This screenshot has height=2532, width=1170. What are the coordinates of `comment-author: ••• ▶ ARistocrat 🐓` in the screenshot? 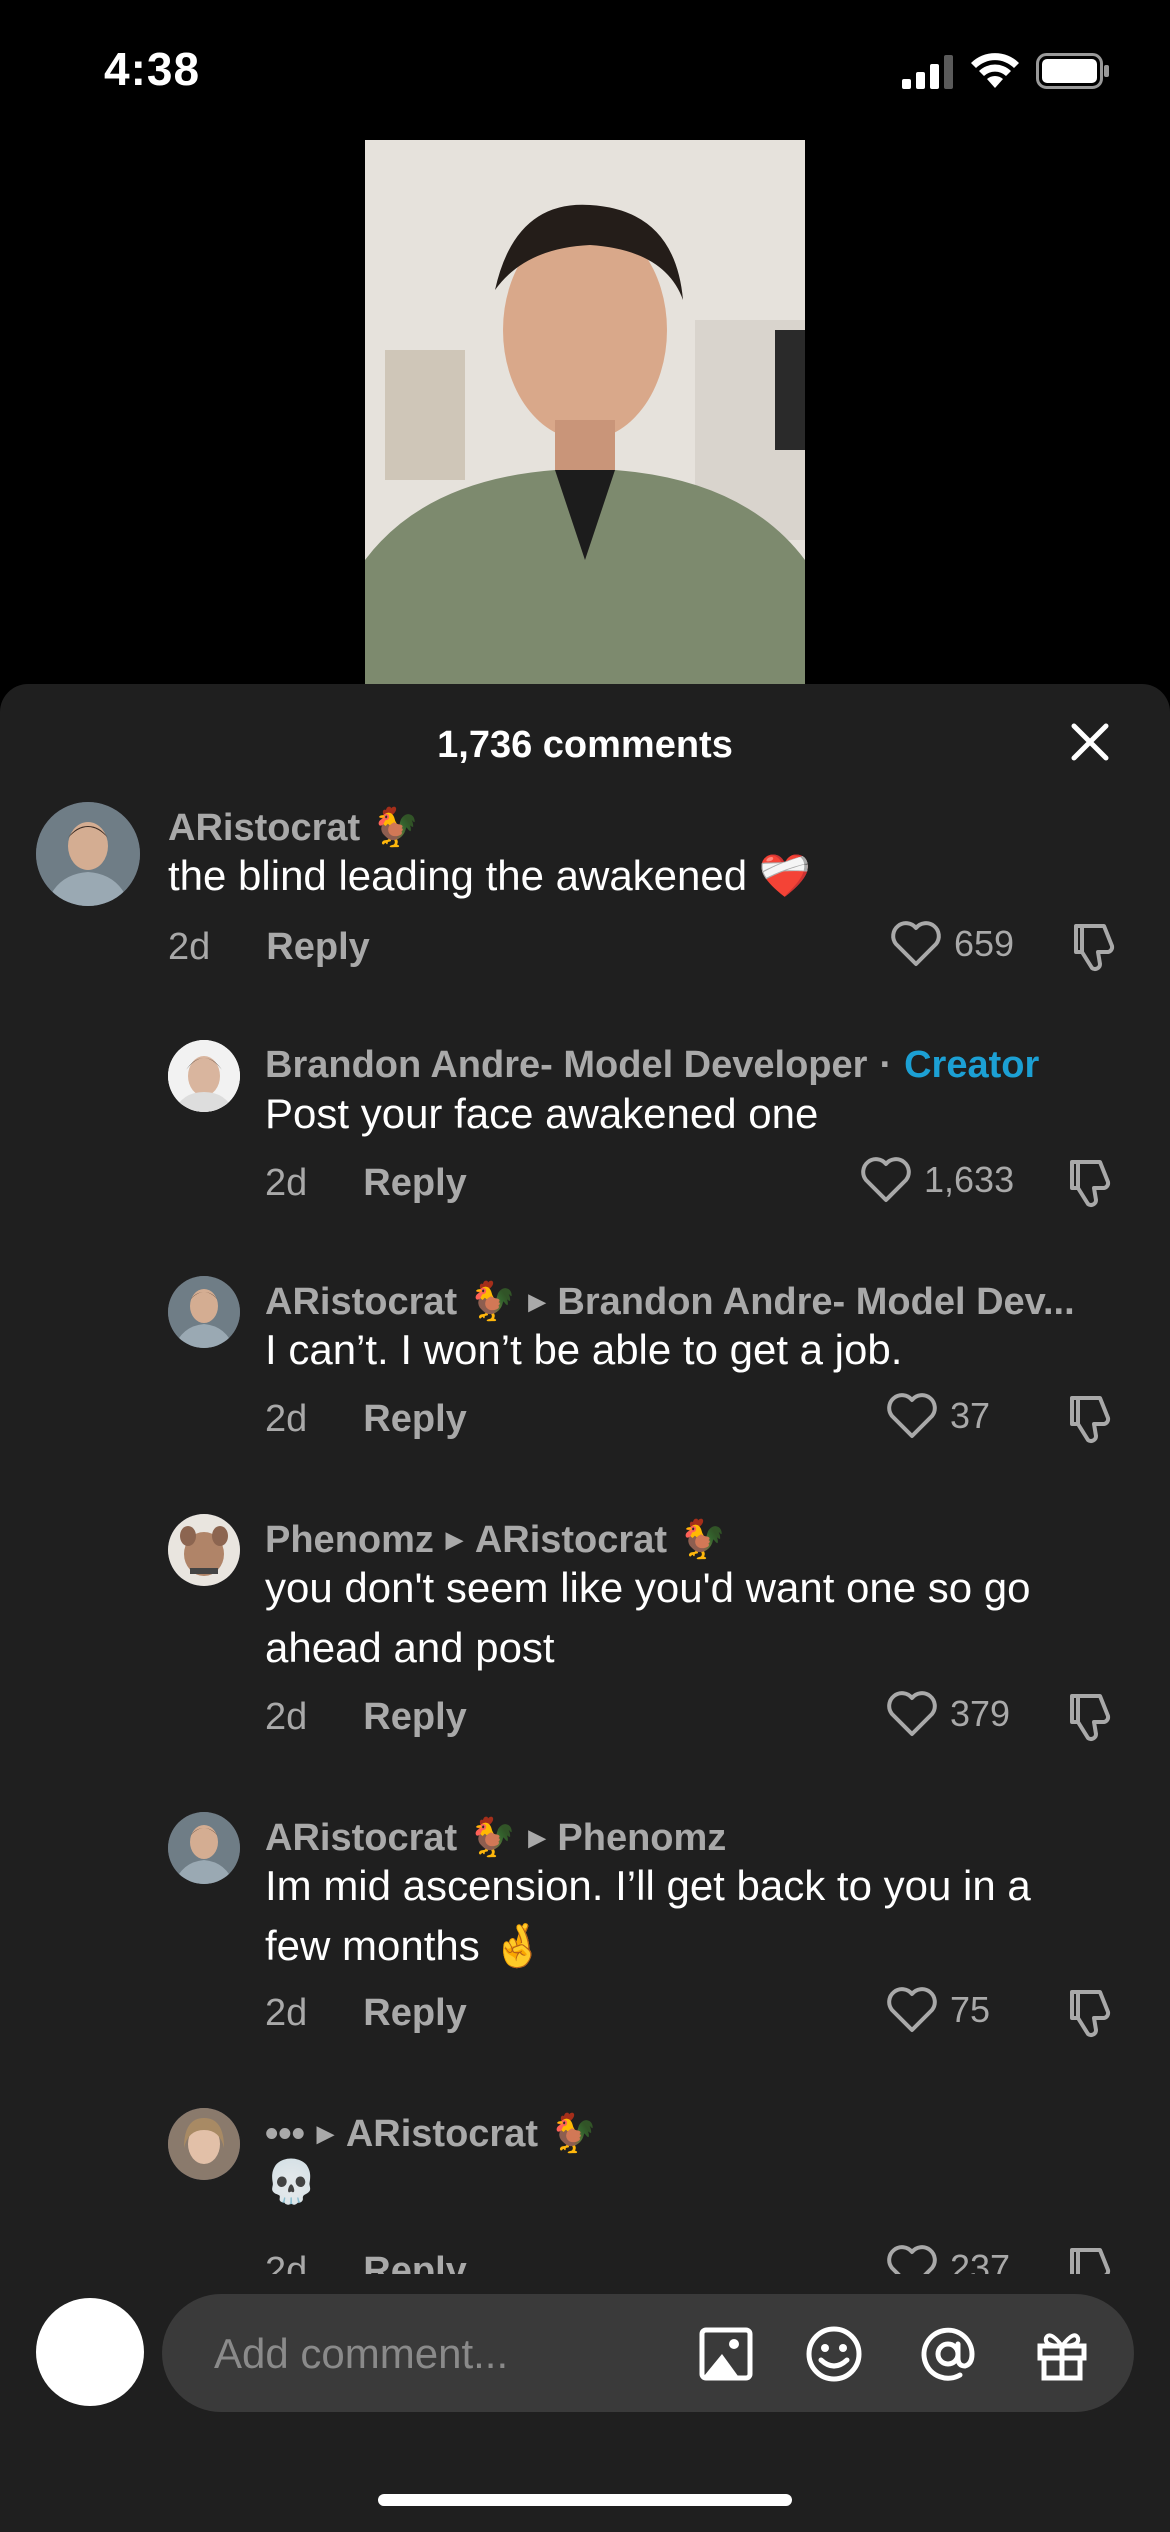 It's located at (431, 2134).